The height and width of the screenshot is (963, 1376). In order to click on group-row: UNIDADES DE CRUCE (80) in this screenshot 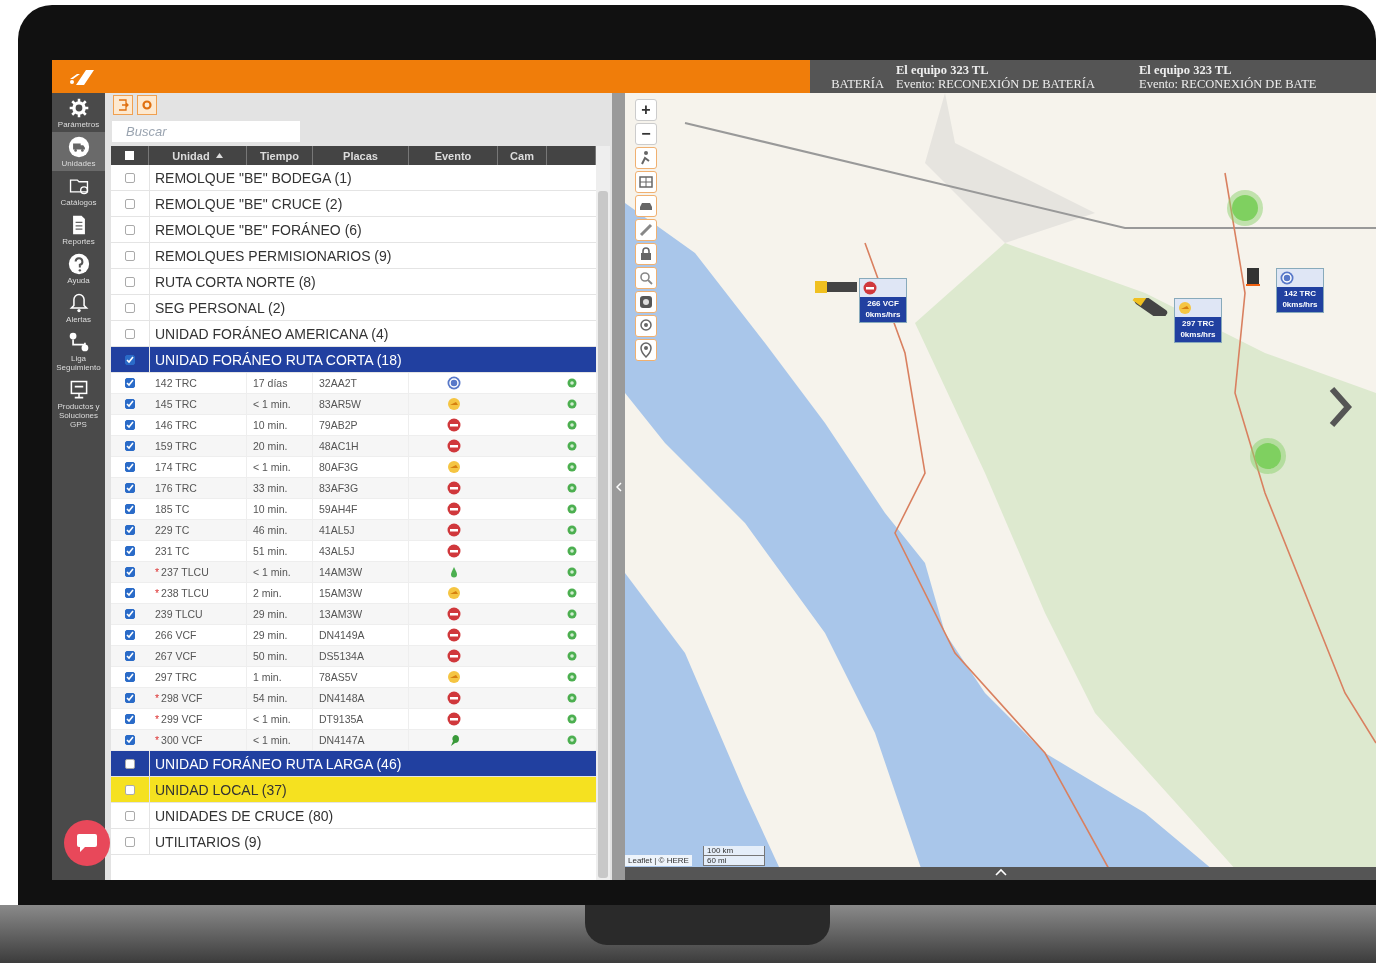, I will do `click(353, 816)`.